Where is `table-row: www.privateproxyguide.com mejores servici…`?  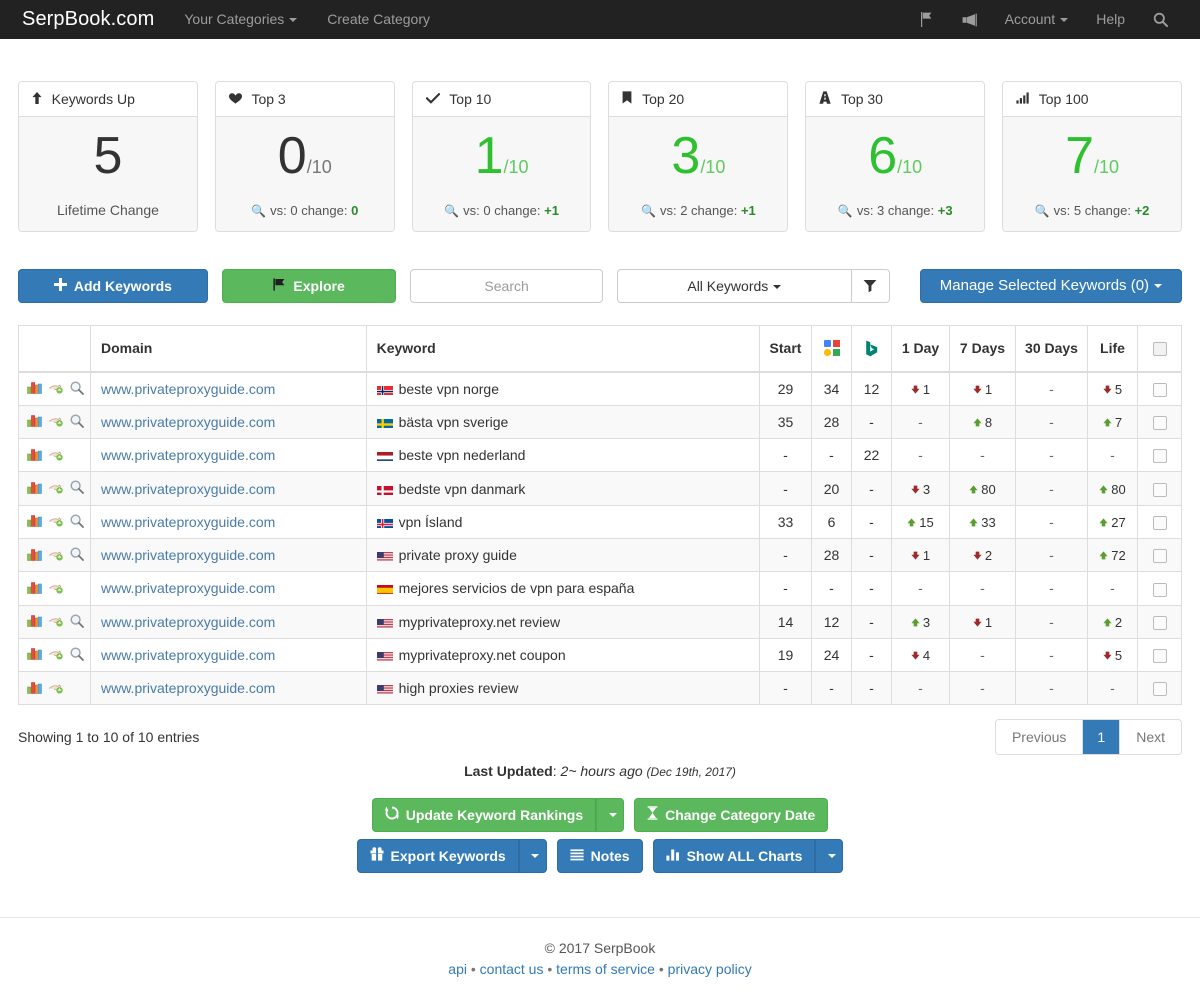 table-row: www.privateproxyguide.com mejores servici… is located at coordinates (600, 588).